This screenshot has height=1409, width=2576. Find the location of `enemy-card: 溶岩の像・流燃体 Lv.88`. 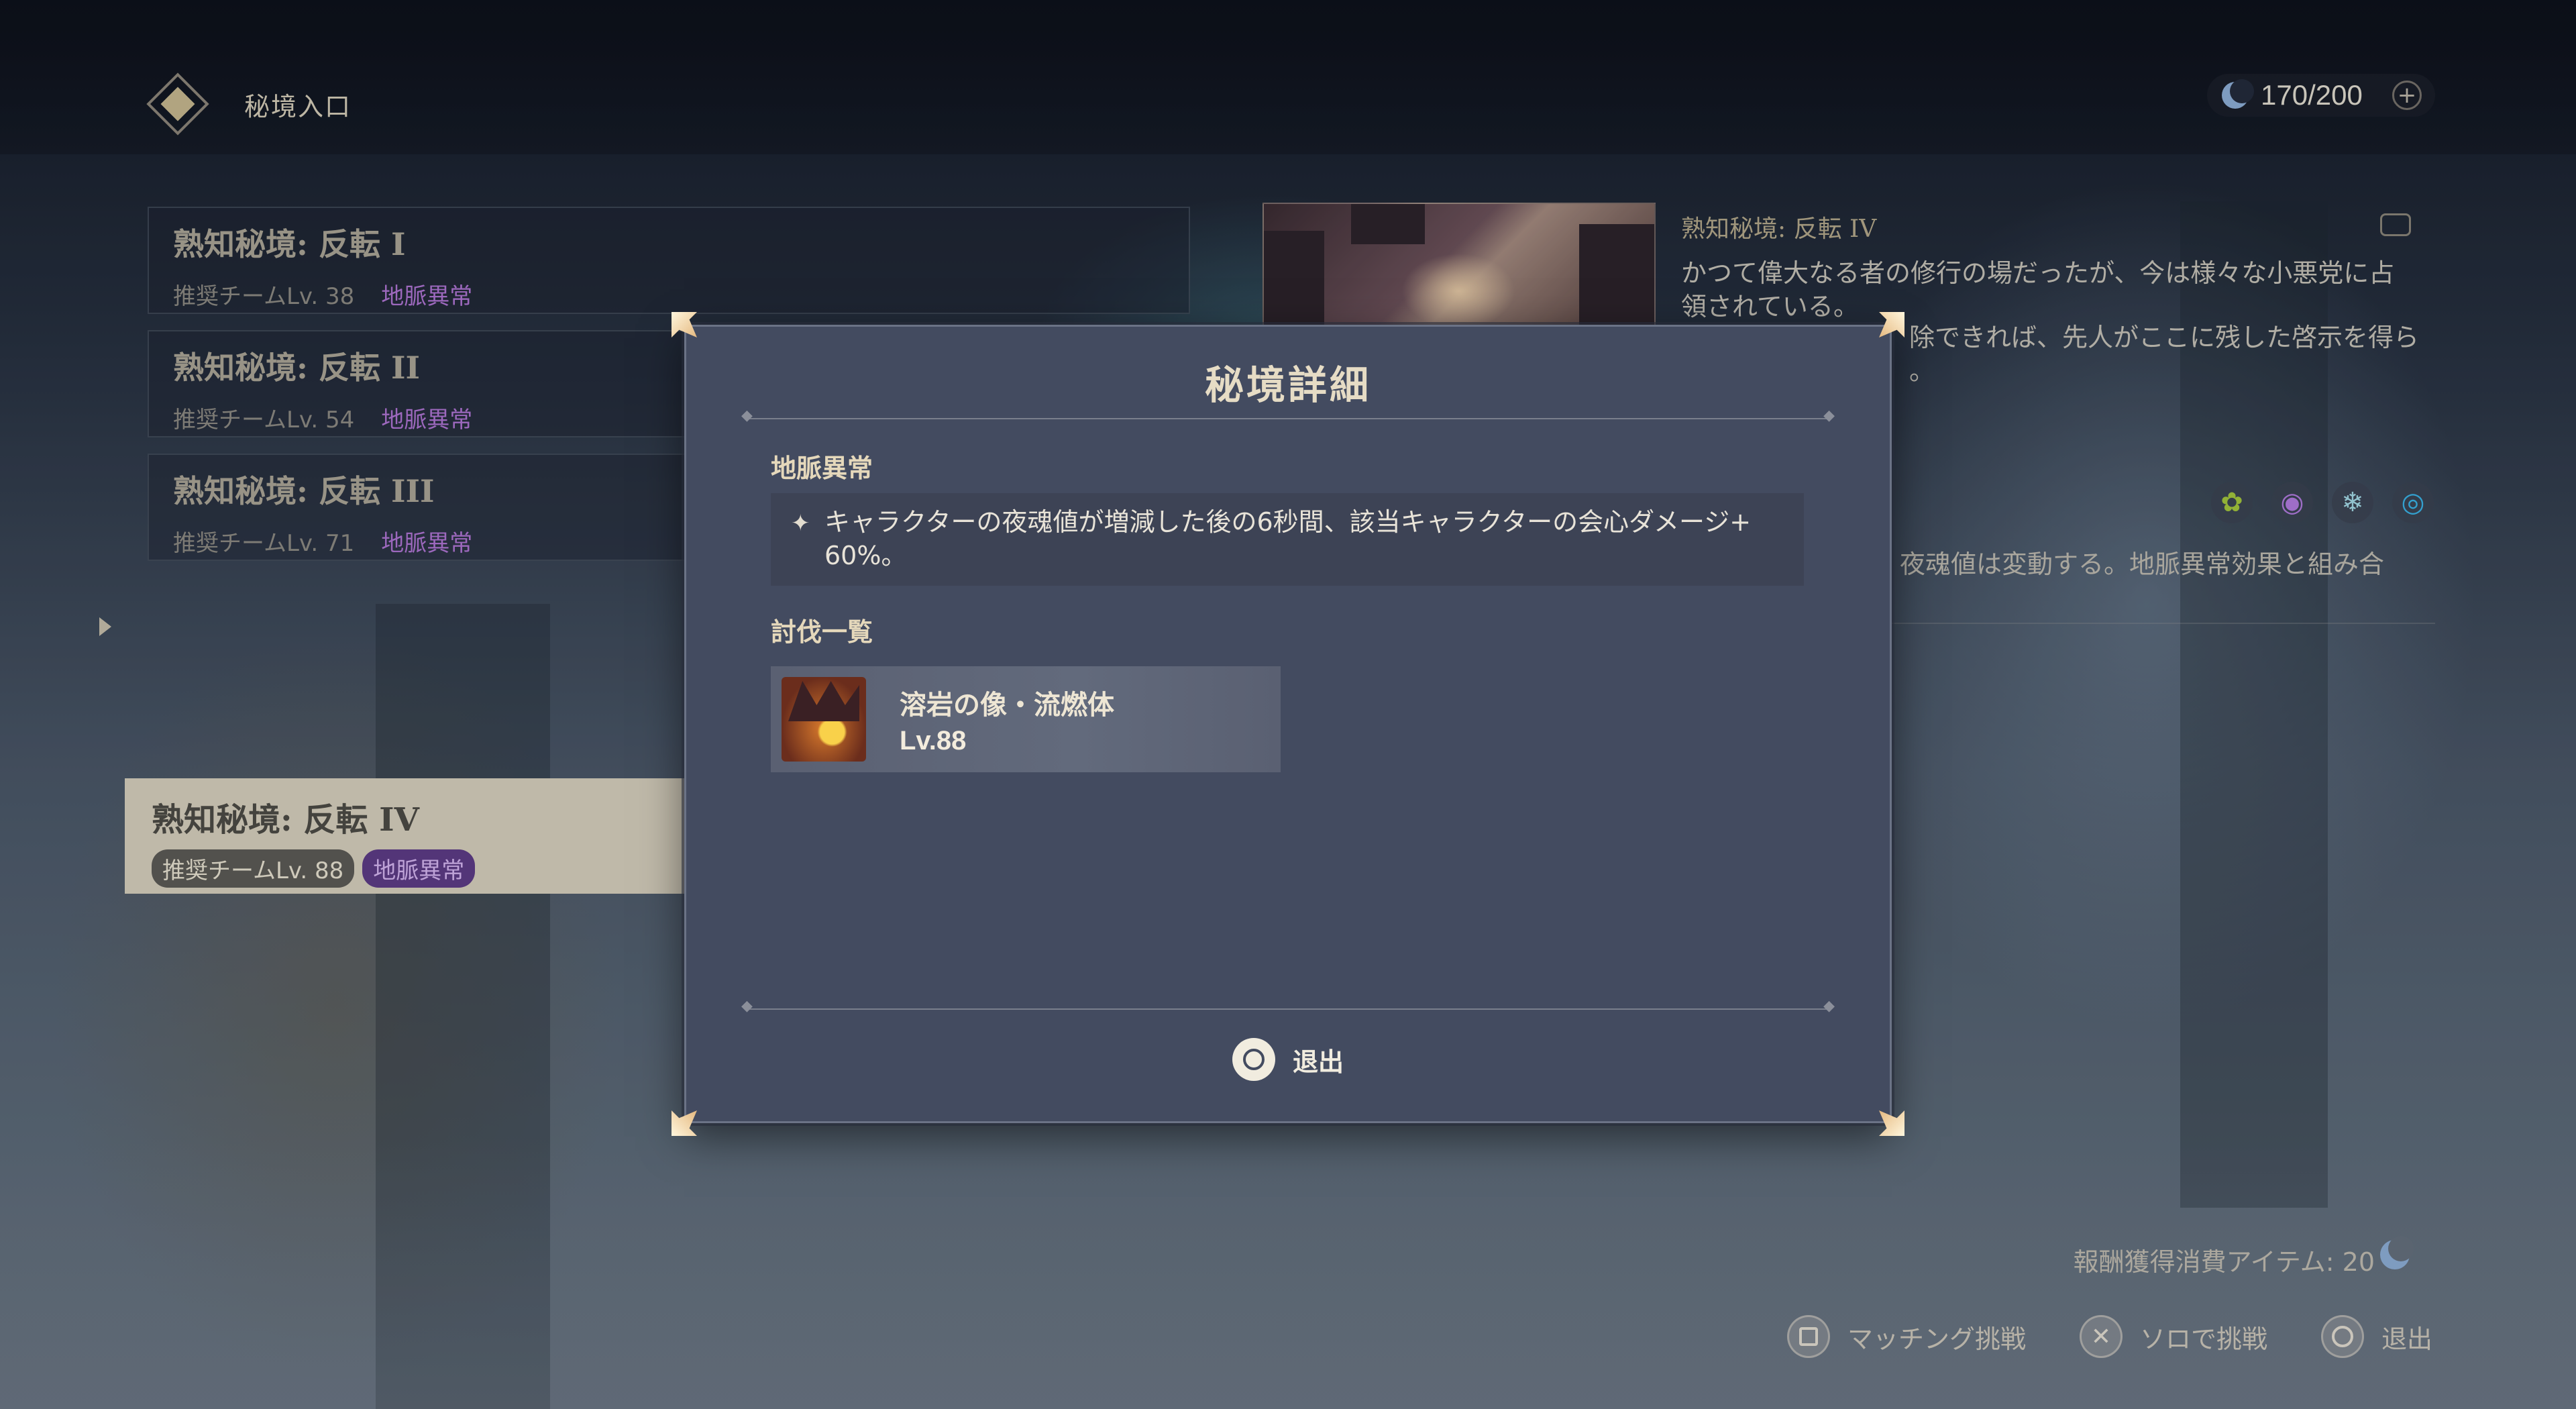

enemy-card: 溶岩の像・流燃体 Lv.88 is located at coordinates (1026, 719).